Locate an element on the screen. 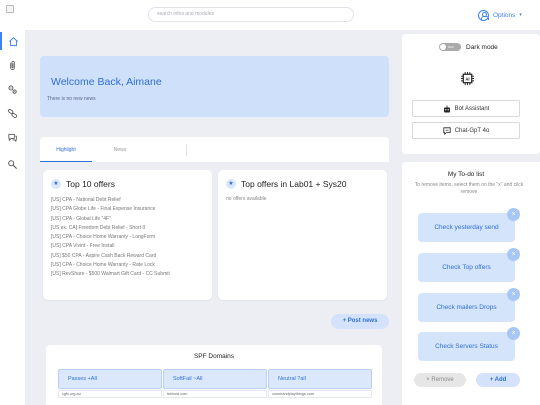 The height and width of the screenshot is (405, 540). logo-image is located at coordinates (10, 9).